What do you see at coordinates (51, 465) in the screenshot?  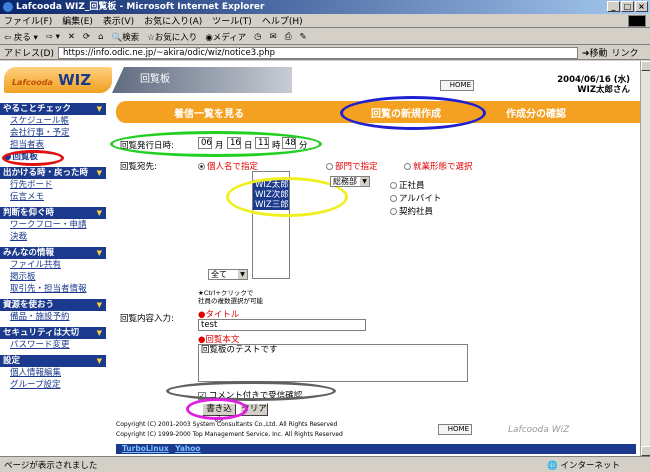 I see `status-text: ページが表示されました` at bounding box center [51, 465].